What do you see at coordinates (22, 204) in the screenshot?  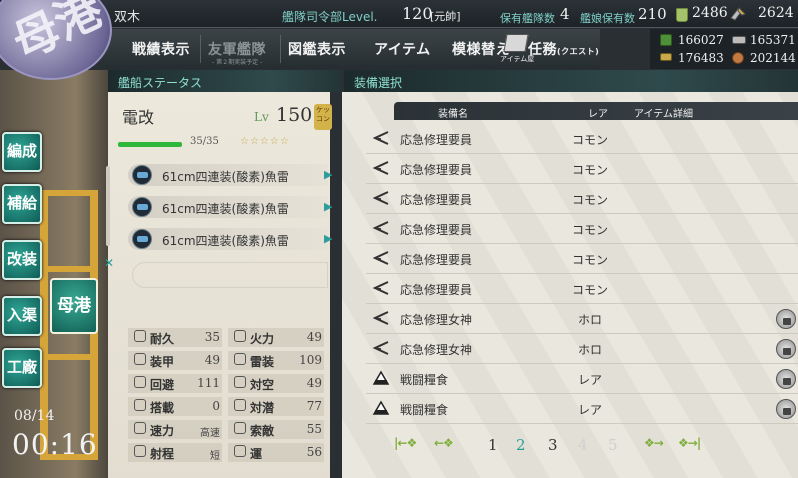 I see `nav-resupply: 補給` at bounding box center [22, 204].